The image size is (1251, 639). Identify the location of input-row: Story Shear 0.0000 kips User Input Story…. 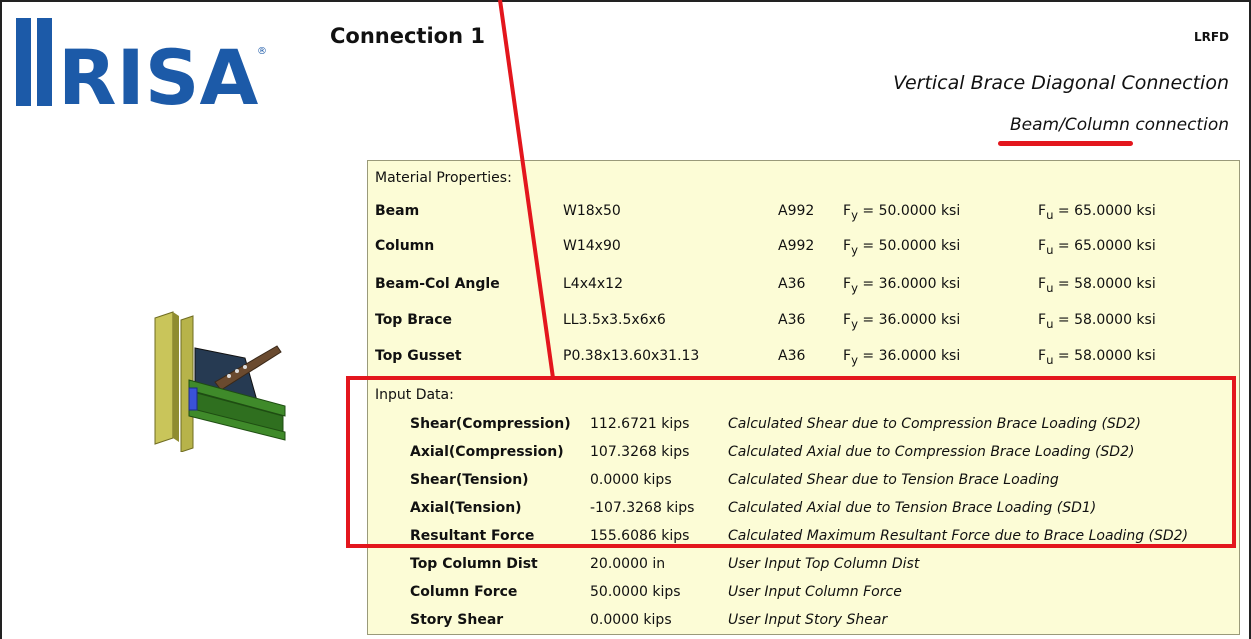
(804, 623).